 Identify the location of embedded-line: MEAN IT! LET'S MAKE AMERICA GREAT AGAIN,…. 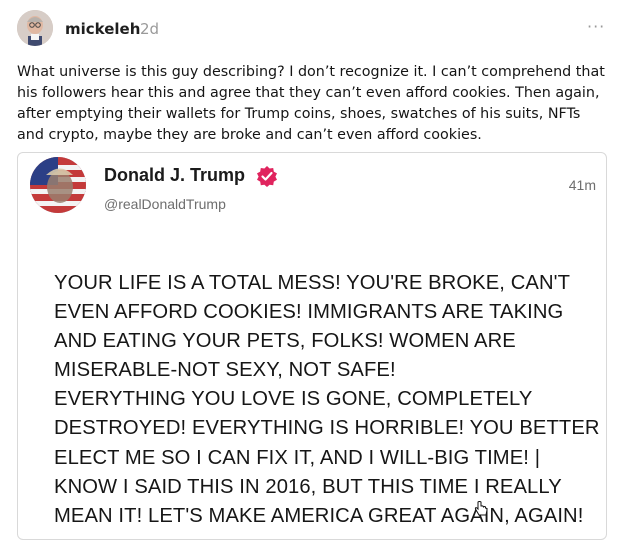
(319, 515).